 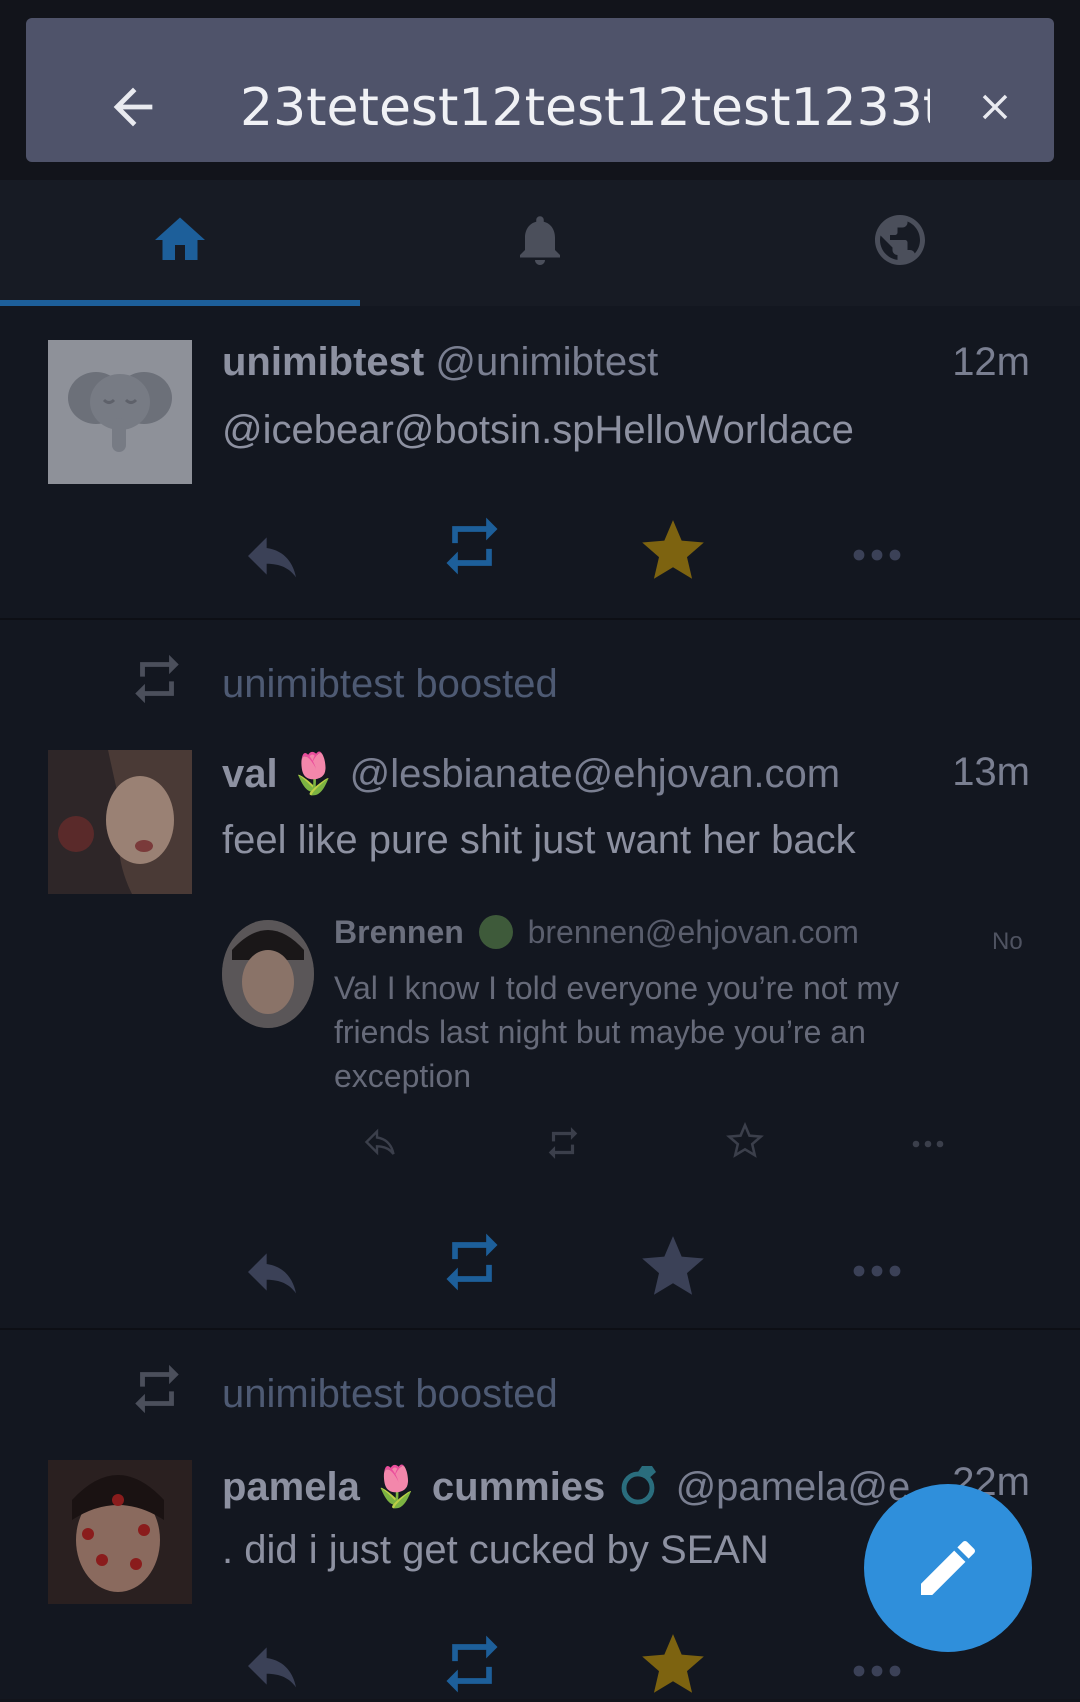 I want to click on preview-boost-icon, so click(x=563, y=1143).